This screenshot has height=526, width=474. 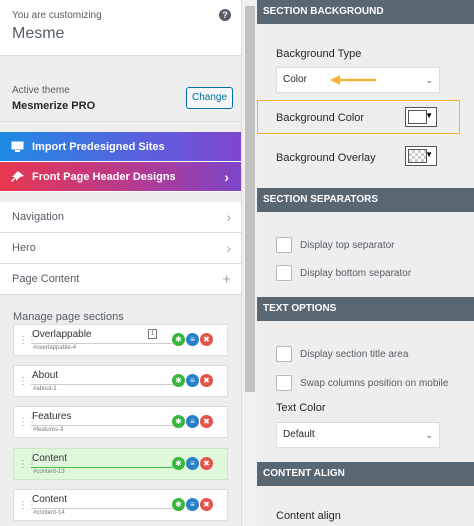 I want to click on section-separators-header: SECTION SEPARATORS, so click(x=365, y=200).